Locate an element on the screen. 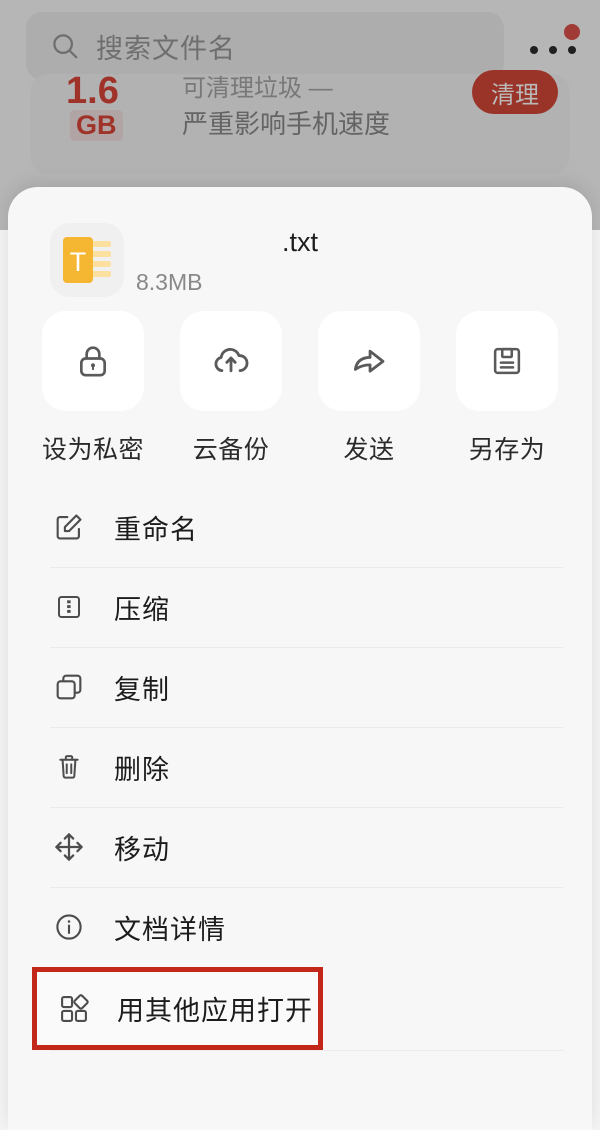 Image resolution: width=600 pixels, height=1130 pixels. share-arrow-icon is located at coordinates (369, 361).